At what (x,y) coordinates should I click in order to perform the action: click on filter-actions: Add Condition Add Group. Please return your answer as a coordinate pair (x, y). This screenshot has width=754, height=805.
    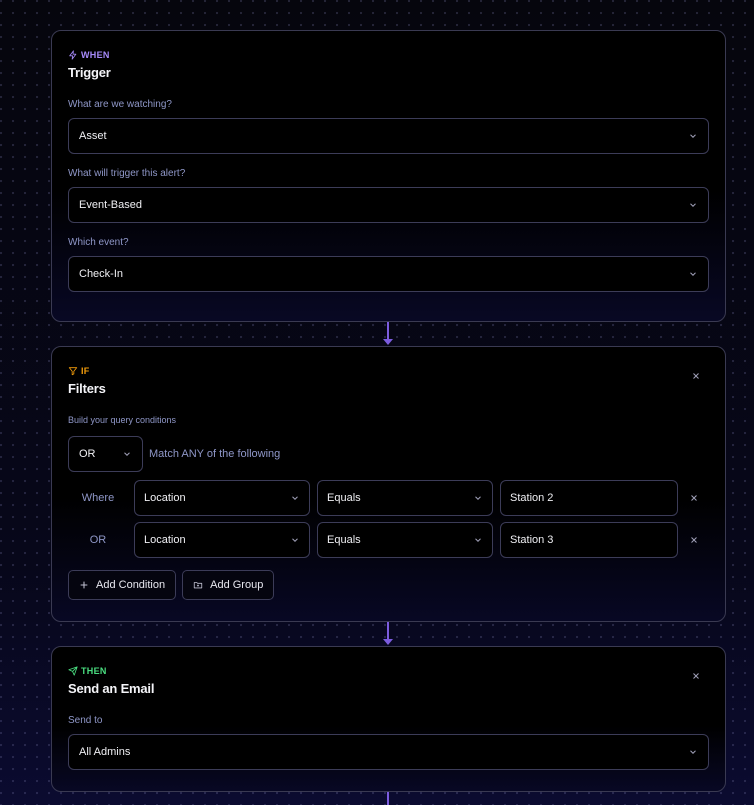
    Looking at the image, I should click on (388, 585).